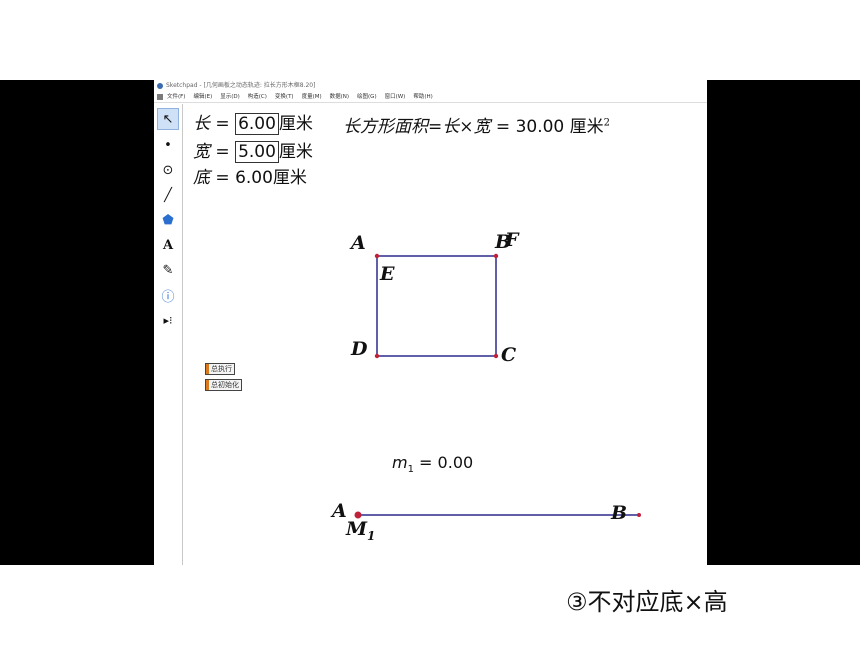 The height and width of the screenshot is (645, 860). I want to click on label-segment-a: A, so click(339, 511).